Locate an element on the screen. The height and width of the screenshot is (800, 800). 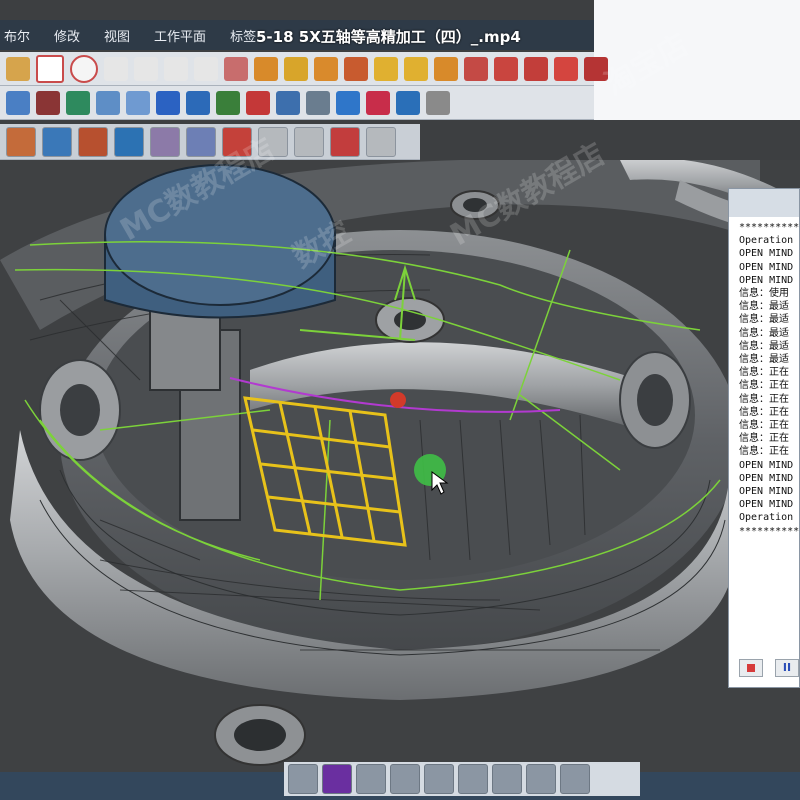
reset-icon is located at coordinates (309, 141).